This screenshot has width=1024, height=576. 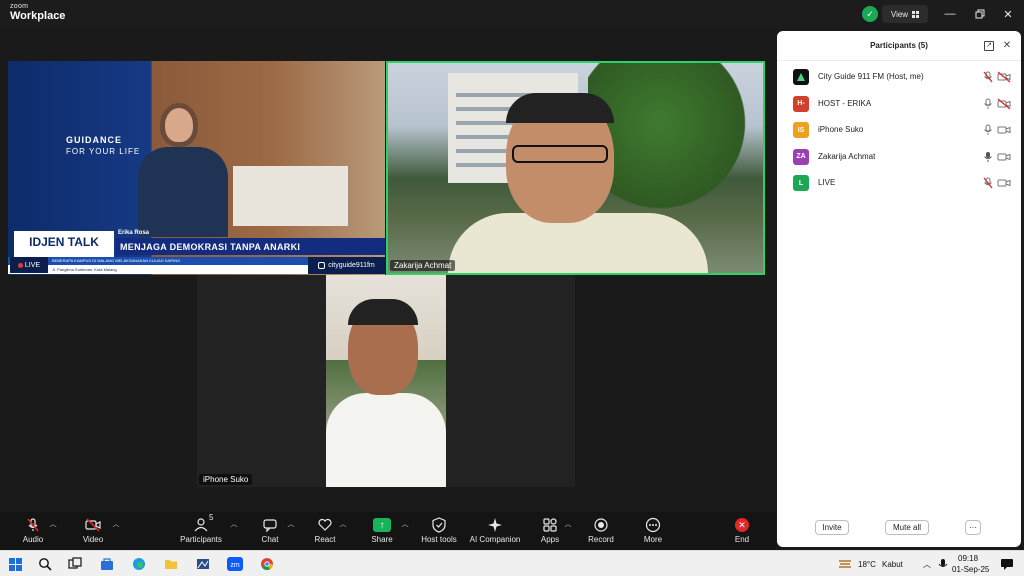 I want to click on host-person, so click(x=183, y=169).